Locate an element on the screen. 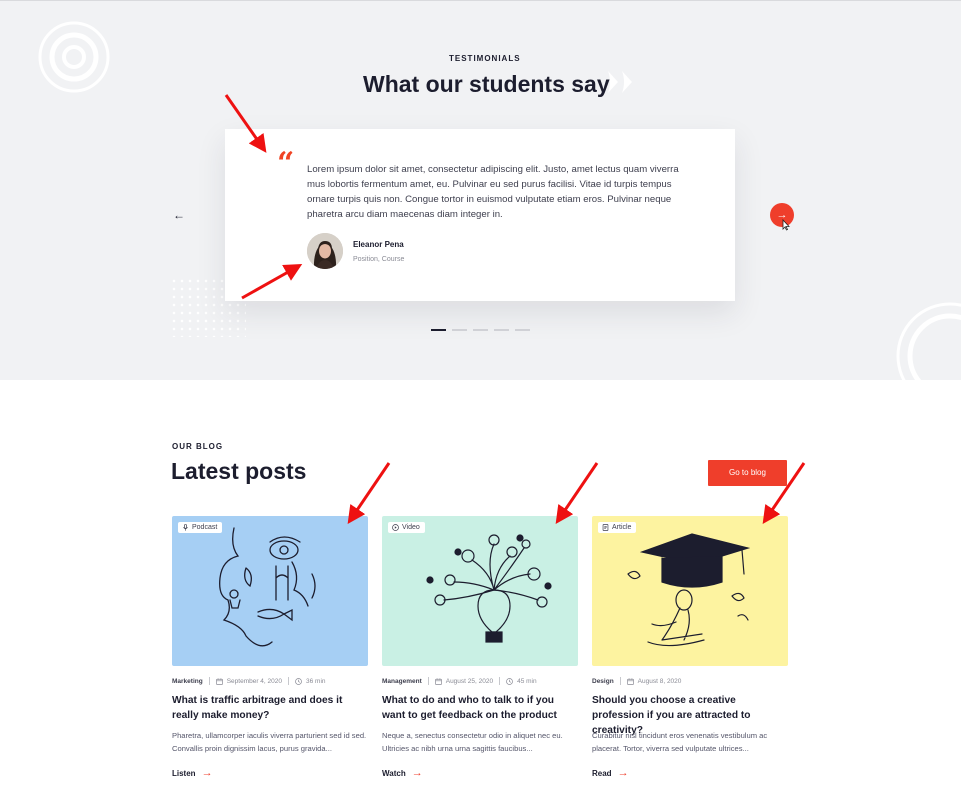  post-link-label: Watch is located at coordinates (394, 773).